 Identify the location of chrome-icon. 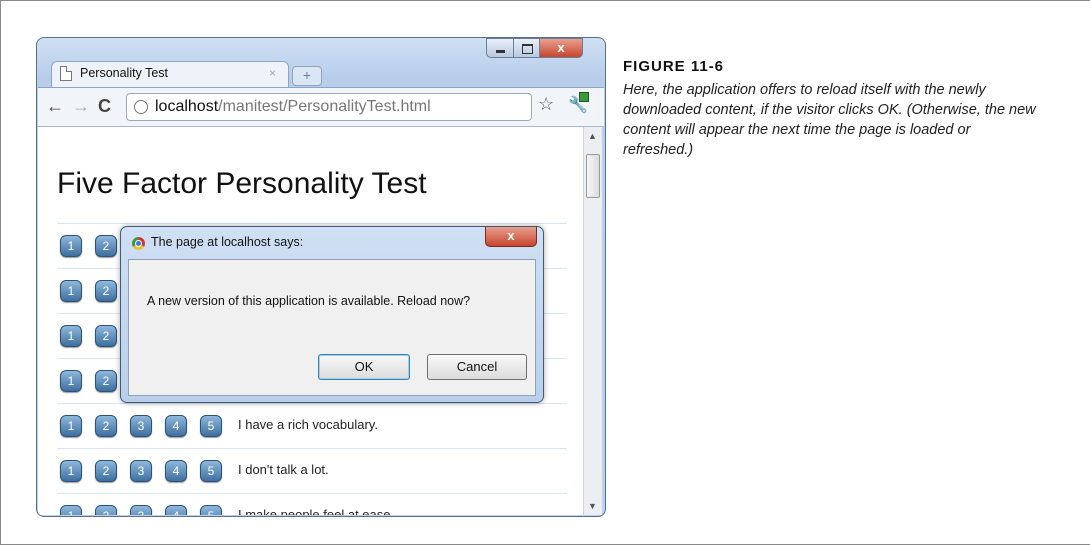
(138, 243).